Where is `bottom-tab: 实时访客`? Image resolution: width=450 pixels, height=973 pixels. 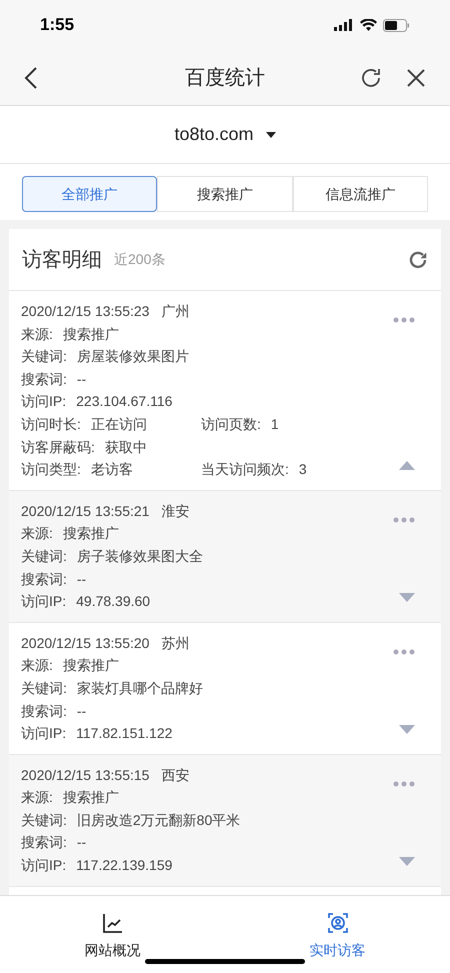 bottom-tab: 实时访客 is located at coordinates (337, 934).